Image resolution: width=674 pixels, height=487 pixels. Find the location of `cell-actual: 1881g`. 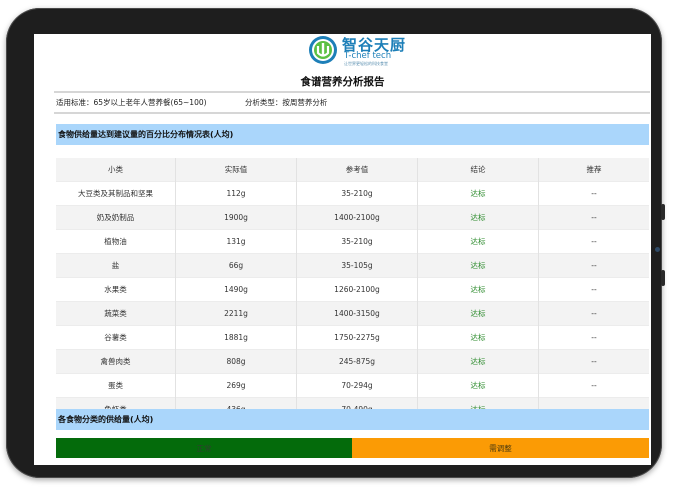

cell-actual: 1881g is located at coordinates (236, 338).